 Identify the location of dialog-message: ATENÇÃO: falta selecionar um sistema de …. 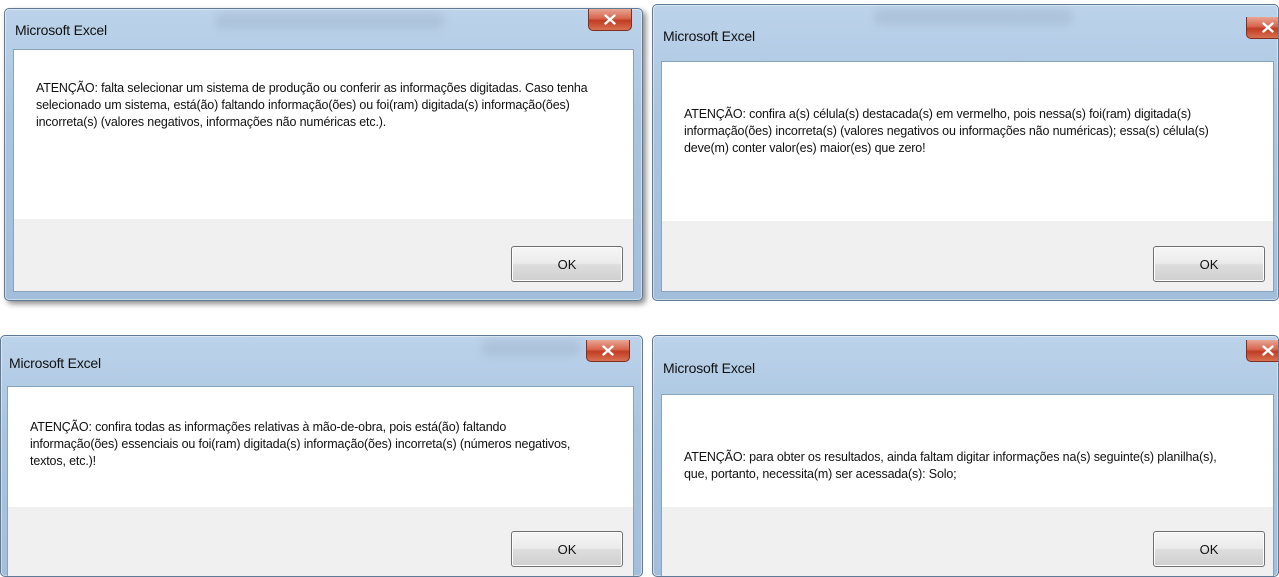
(312, 105).